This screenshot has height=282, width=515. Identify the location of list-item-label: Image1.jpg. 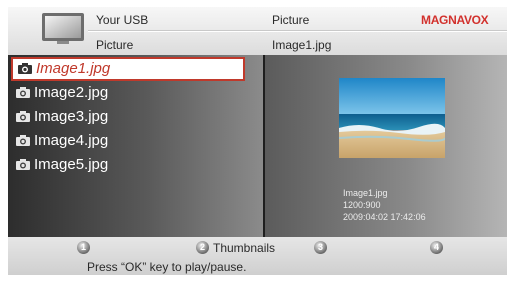
(73, 68).